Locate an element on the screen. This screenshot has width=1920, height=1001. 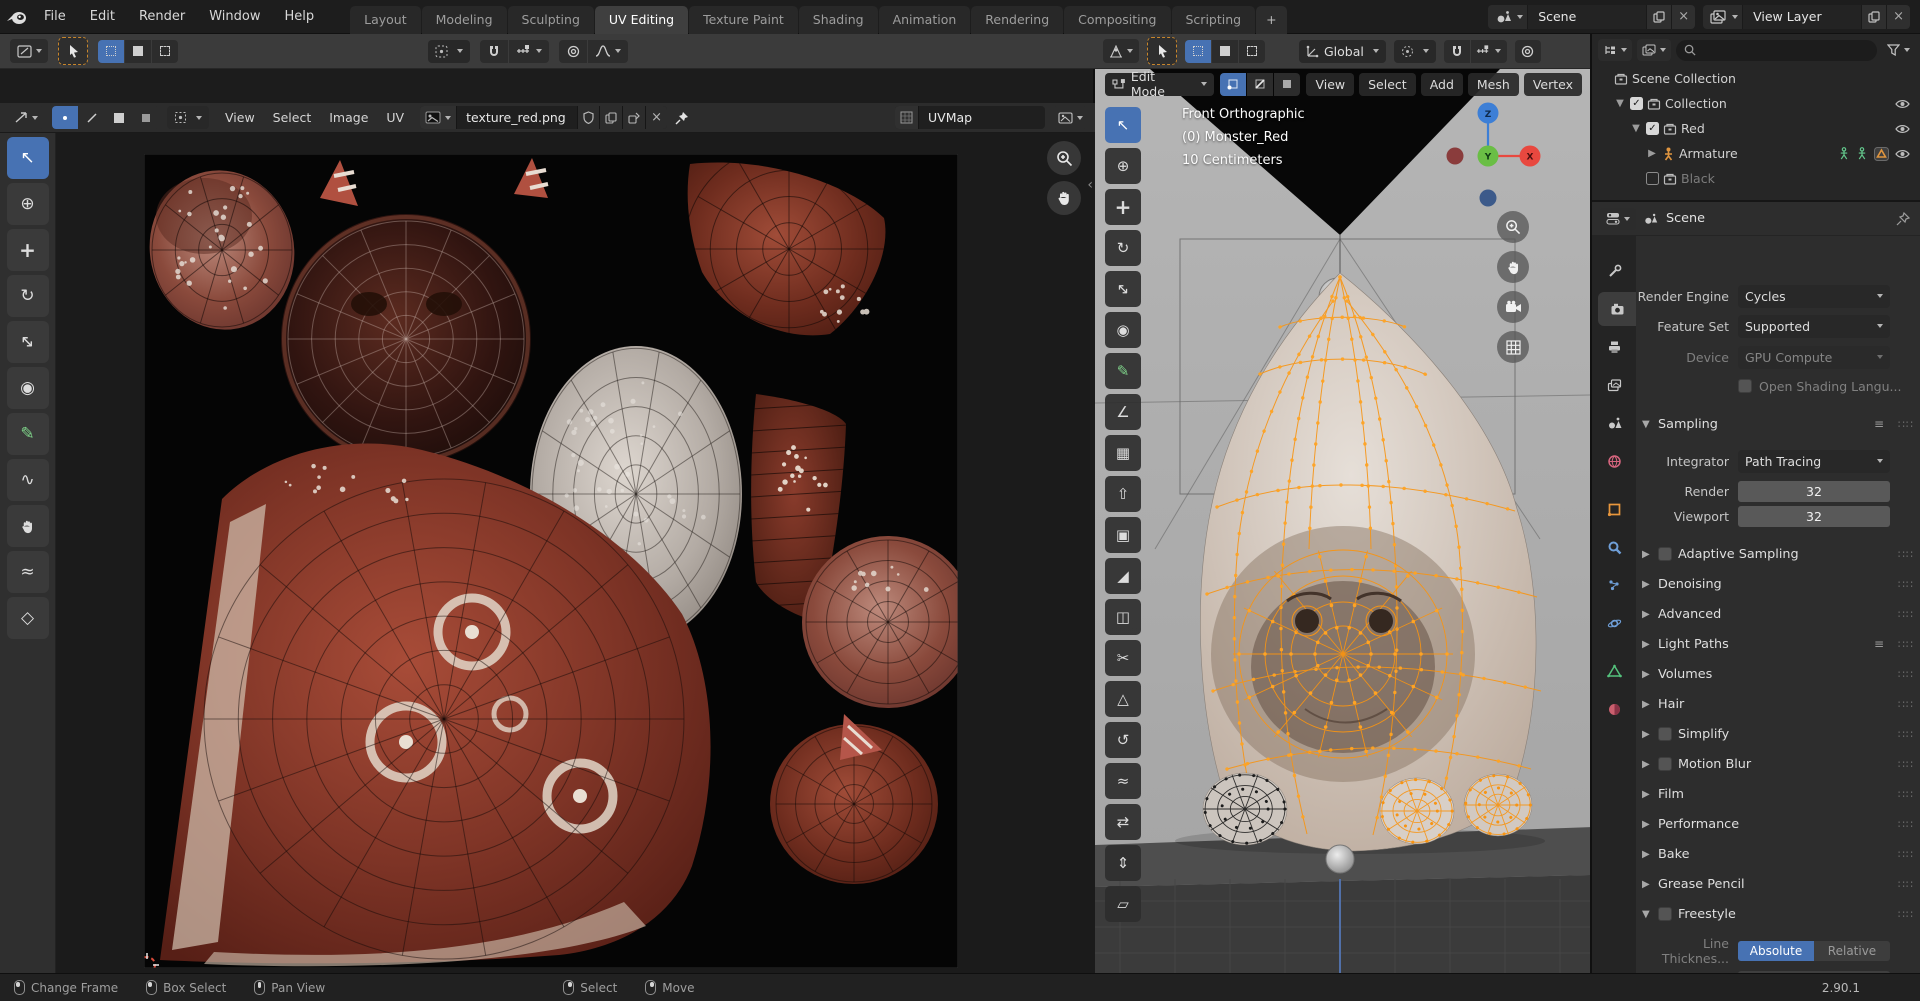
uv-face-select-tile is located at coordinates (119, 117).